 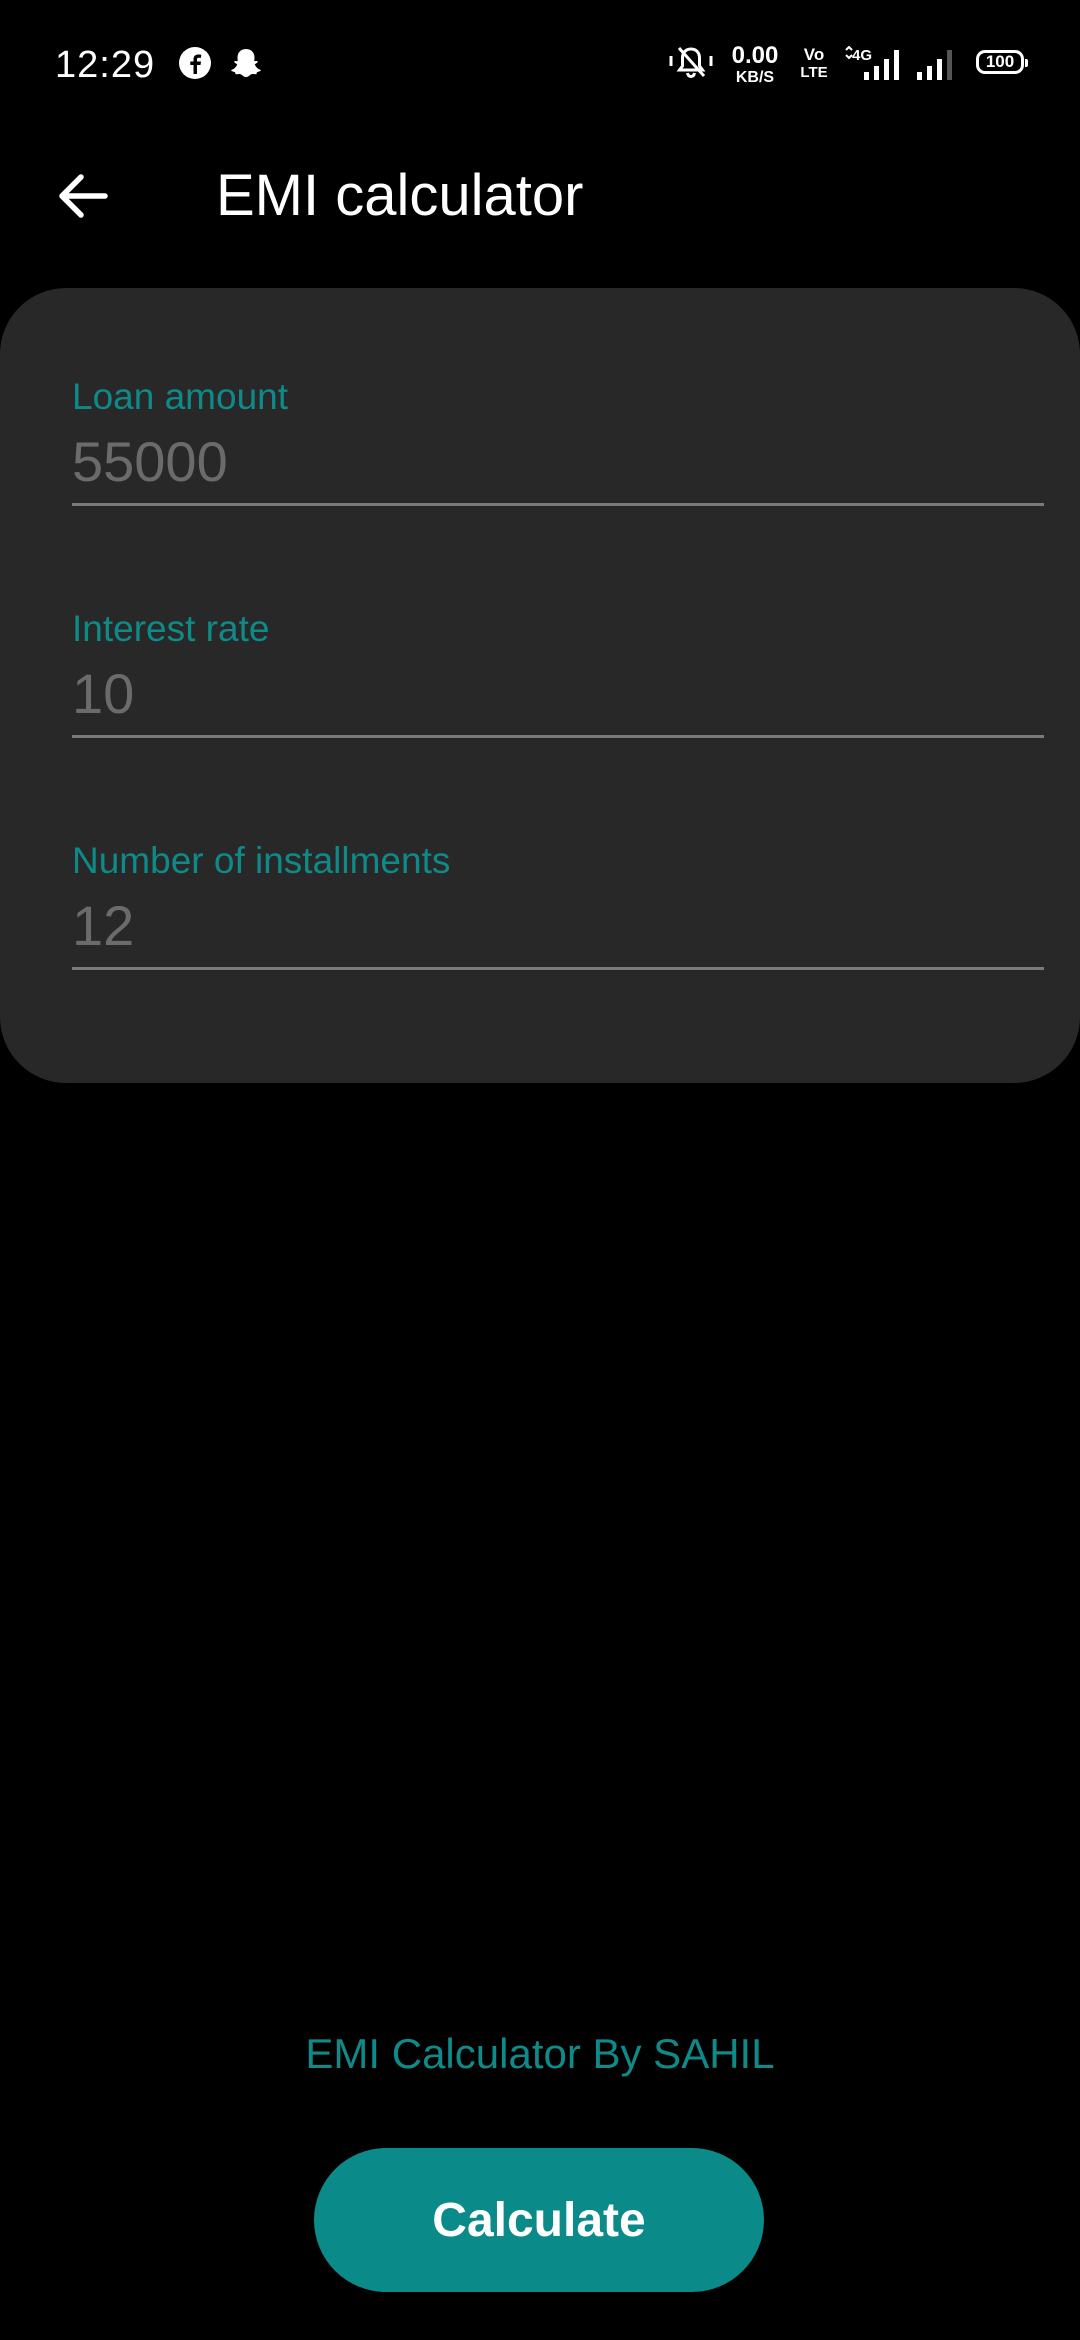 What do you see at coordinates (558, 693) in the screenshot?
I see `interest-rate-input` at bounding box center [558, 693].